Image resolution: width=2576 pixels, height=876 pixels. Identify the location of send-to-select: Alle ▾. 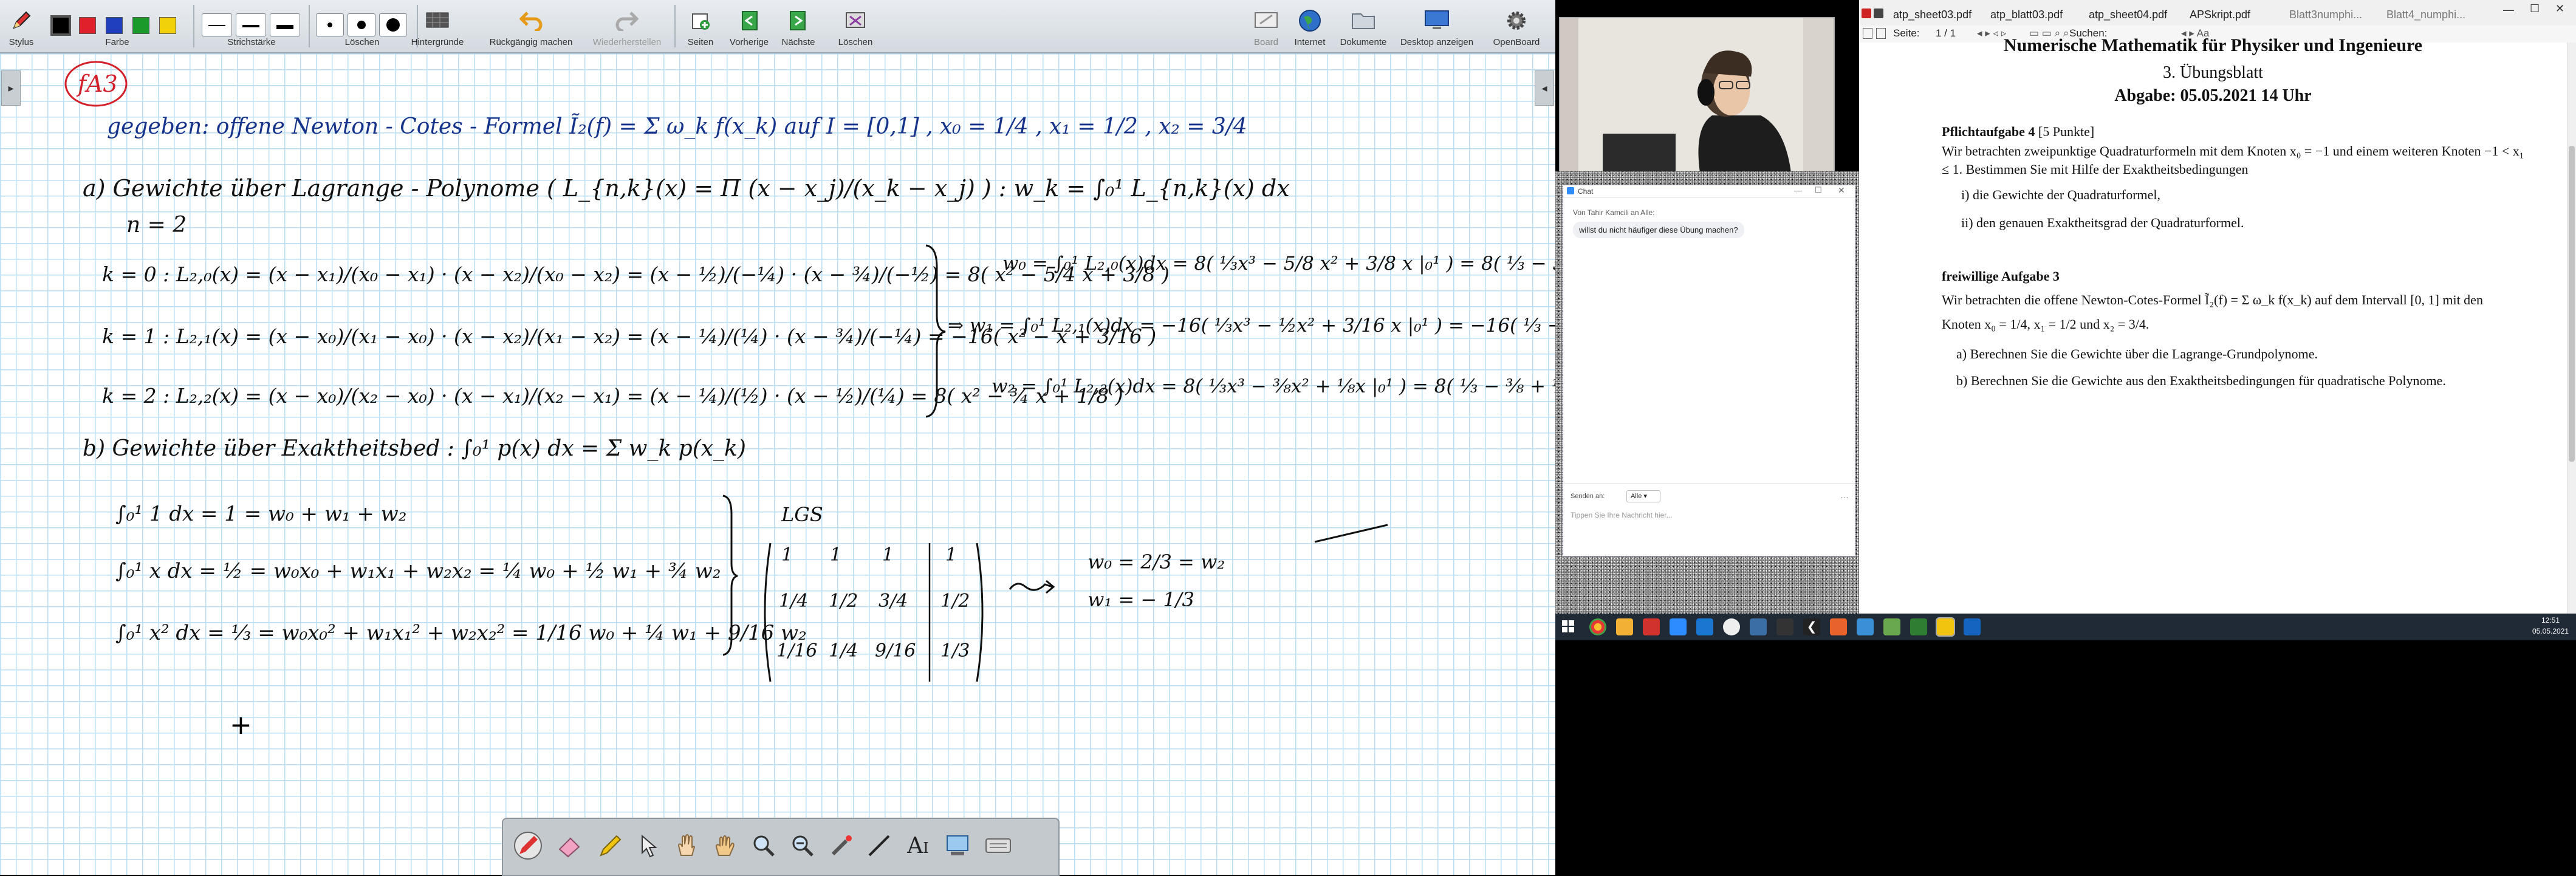
(1643, 496).